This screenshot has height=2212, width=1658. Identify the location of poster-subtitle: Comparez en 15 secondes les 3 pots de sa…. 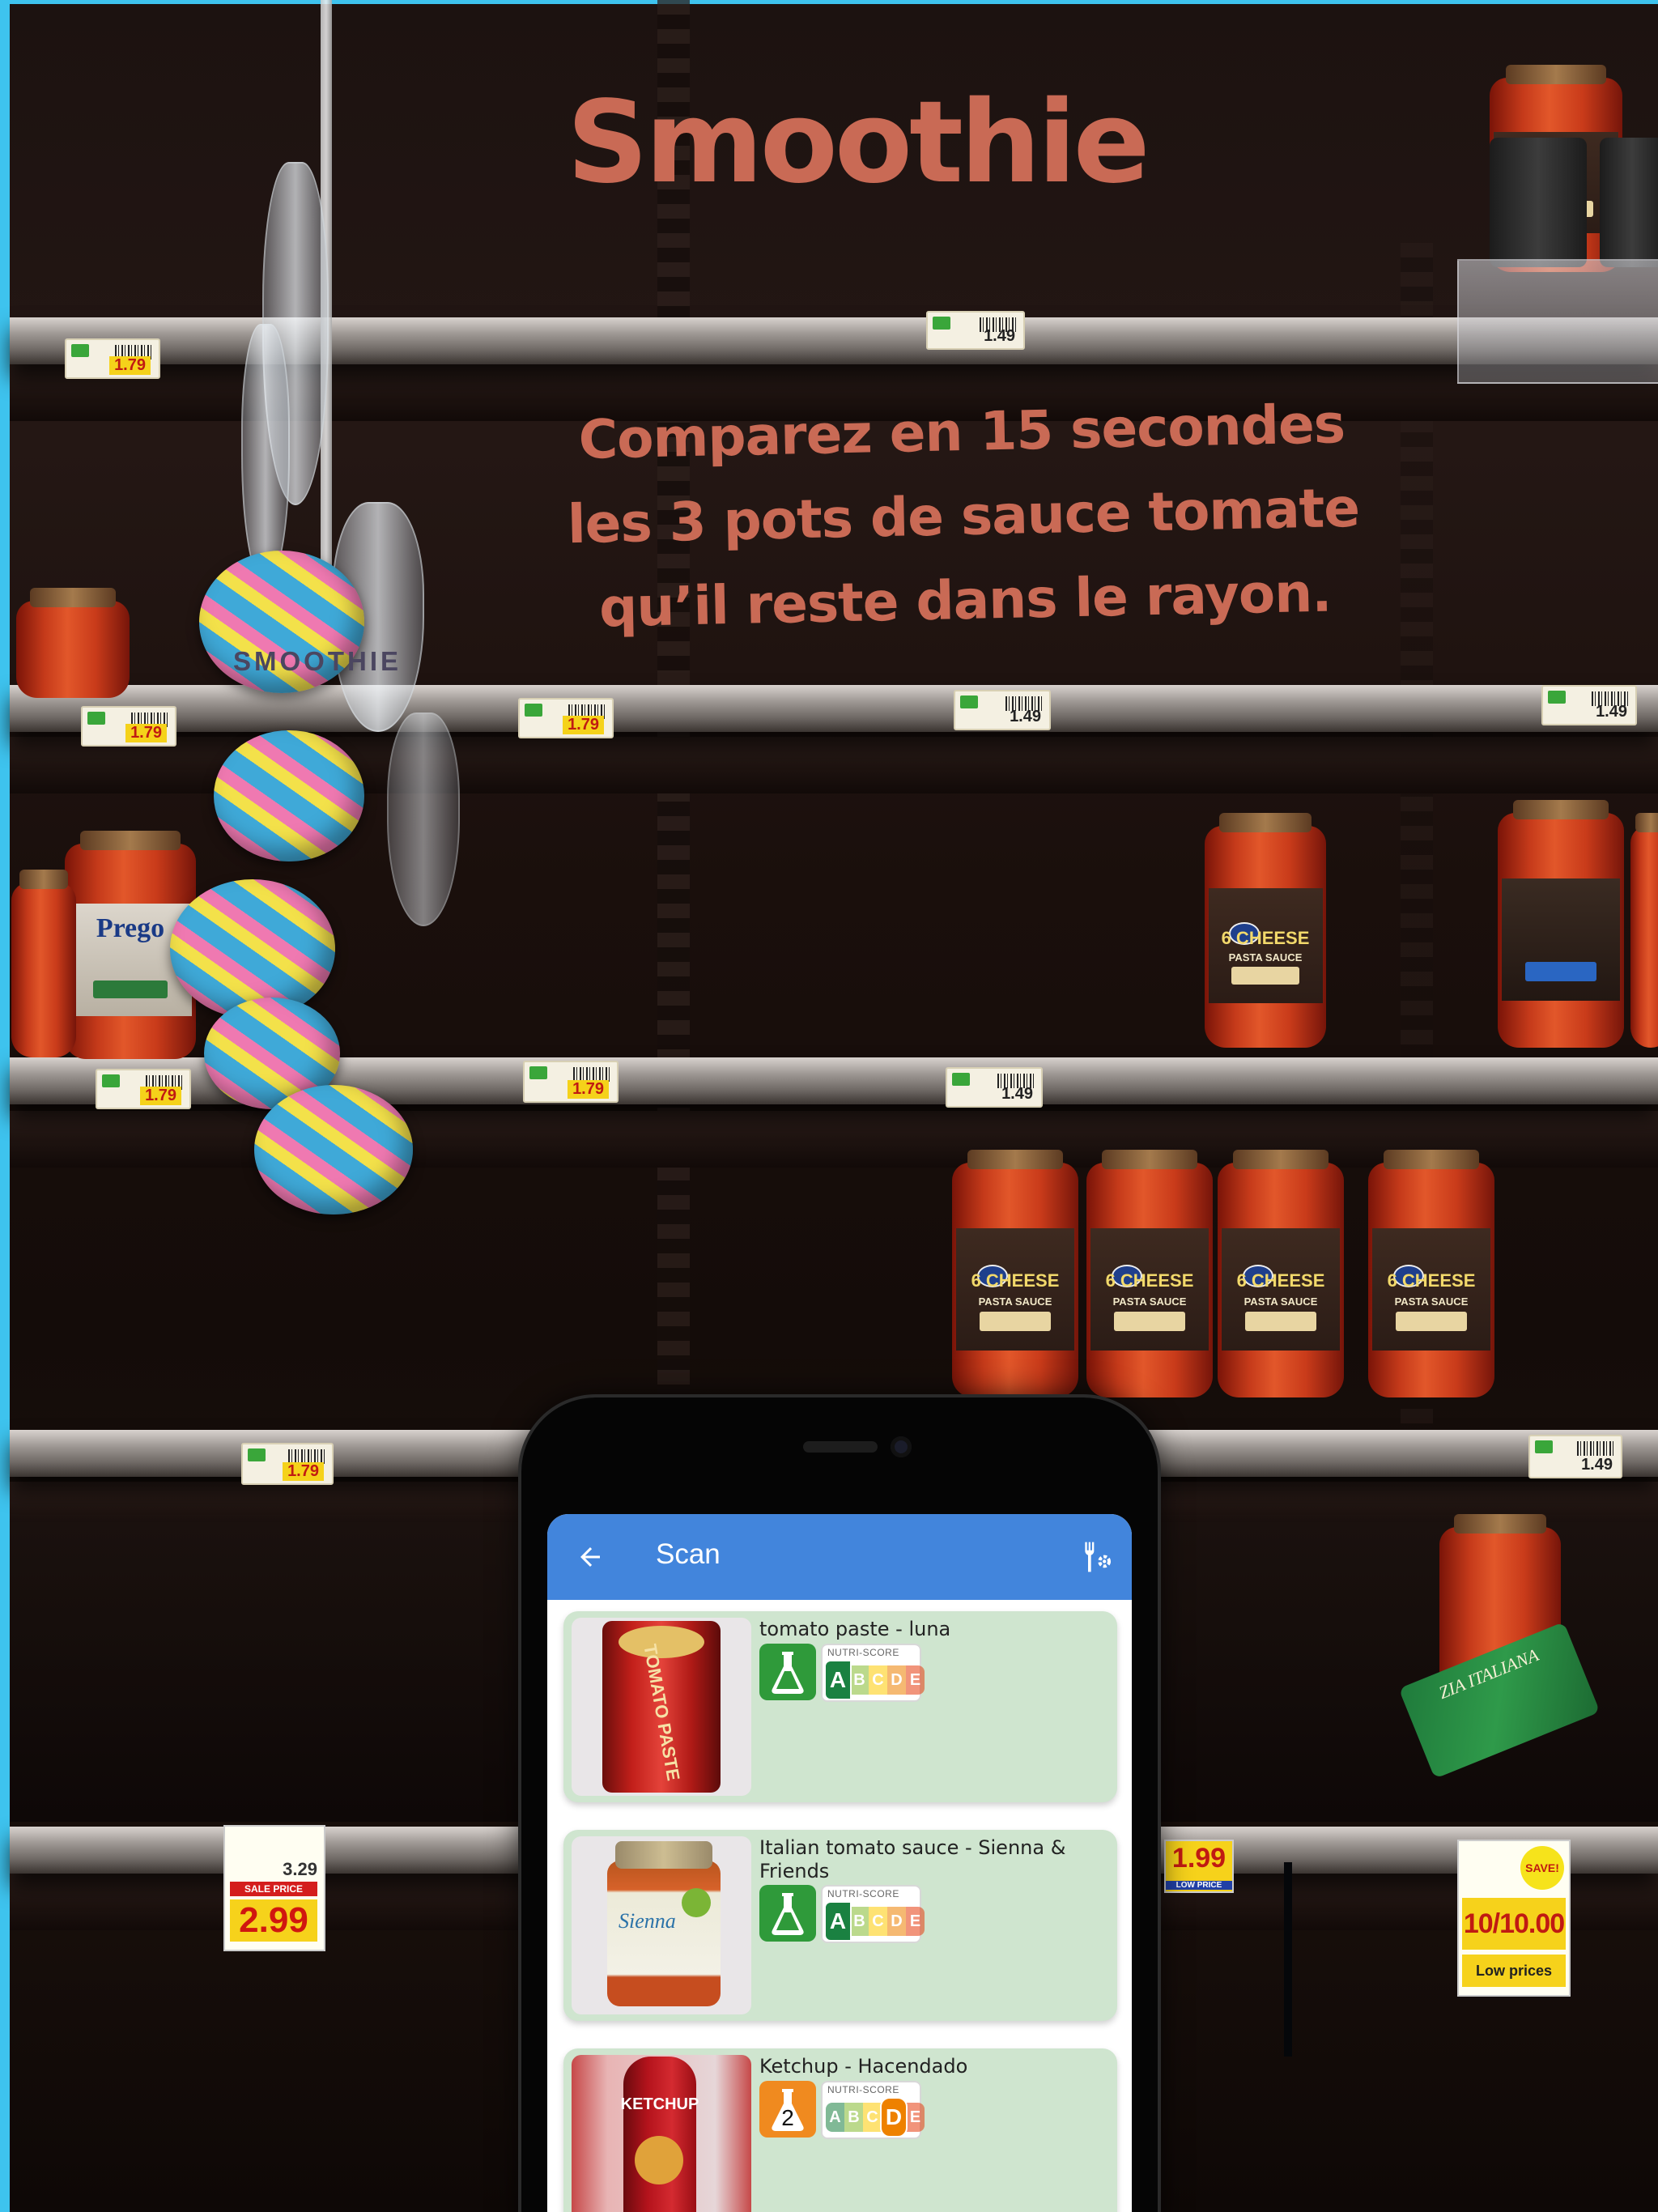
(963, 517).